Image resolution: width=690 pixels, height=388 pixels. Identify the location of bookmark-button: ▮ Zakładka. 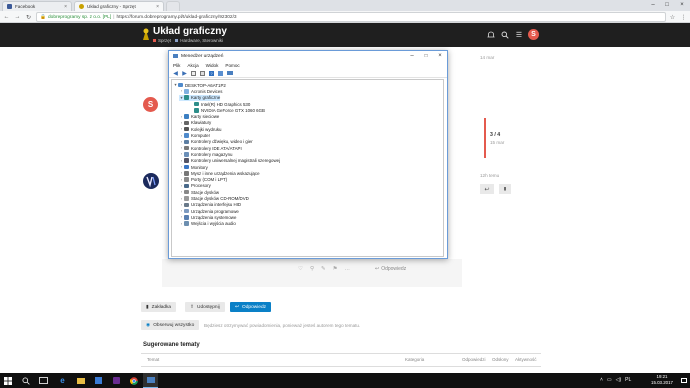
(159, 307).